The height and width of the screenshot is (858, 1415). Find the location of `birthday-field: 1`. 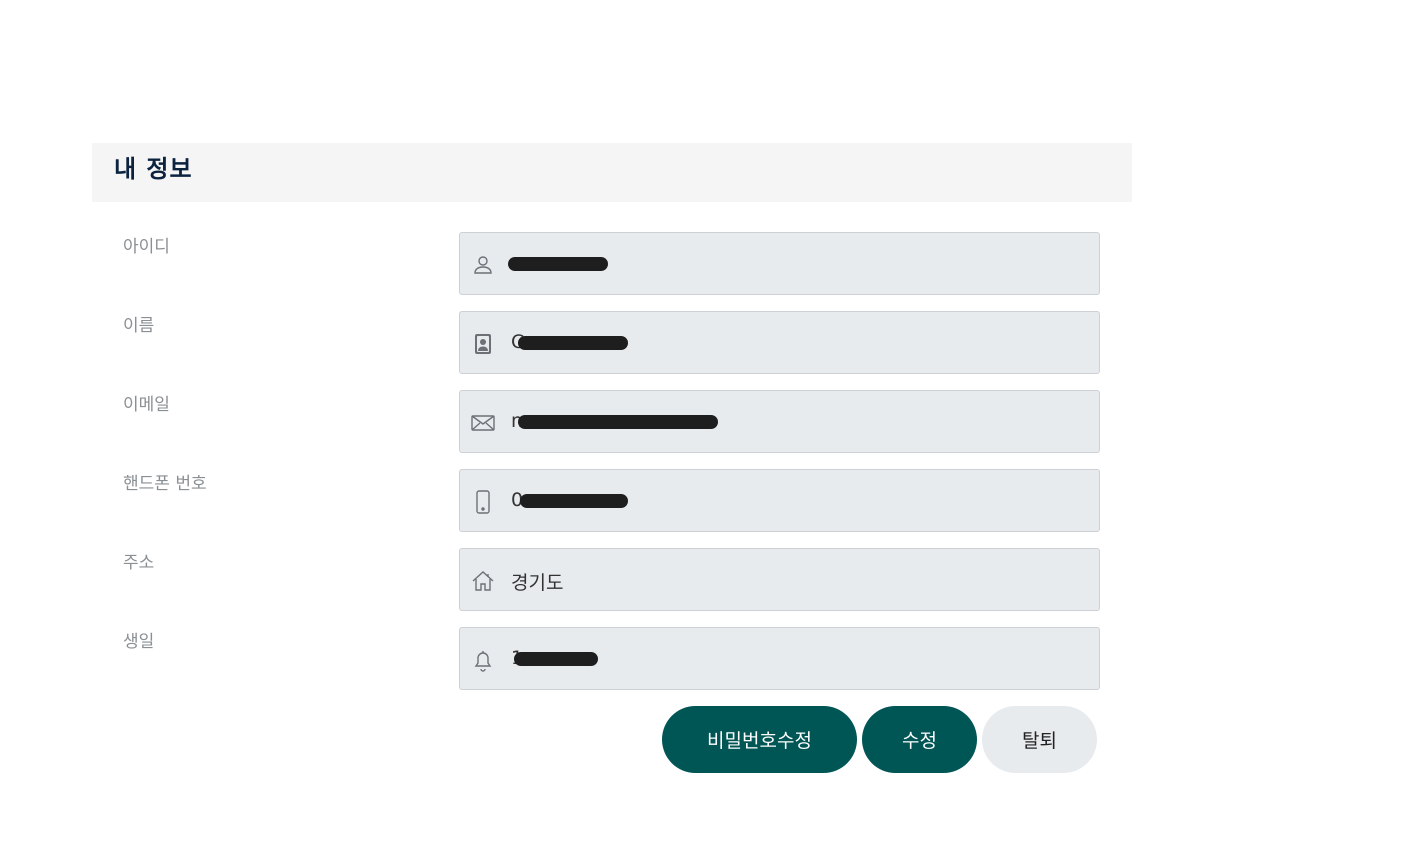

birthday-field: 1 is located at coordinates (779, 658).